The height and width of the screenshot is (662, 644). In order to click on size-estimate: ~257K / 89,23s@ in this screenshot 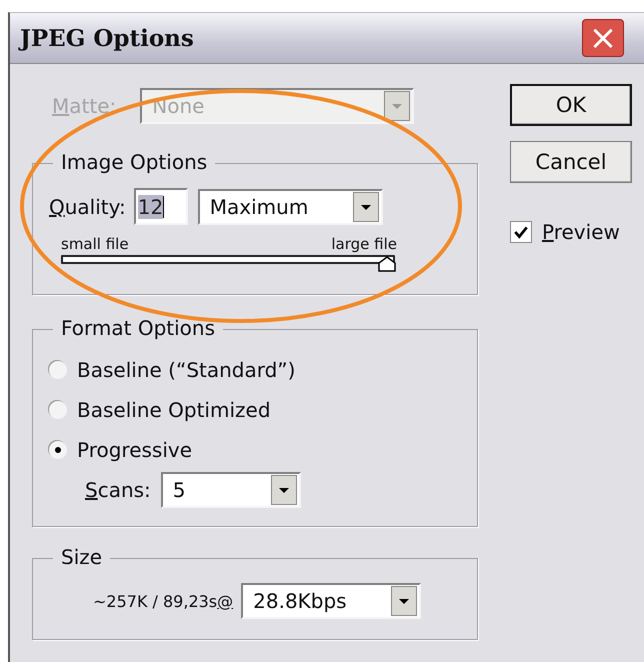, I will do `click(163, 601)`.